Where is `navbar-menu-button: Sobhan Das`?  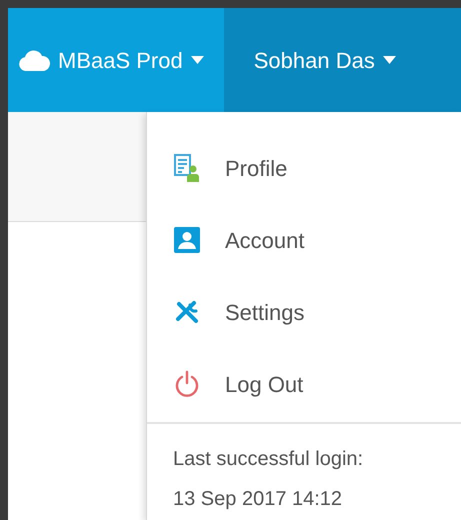 navbar-menu-button: Sobhan Das is located at coordinates (342, 60).